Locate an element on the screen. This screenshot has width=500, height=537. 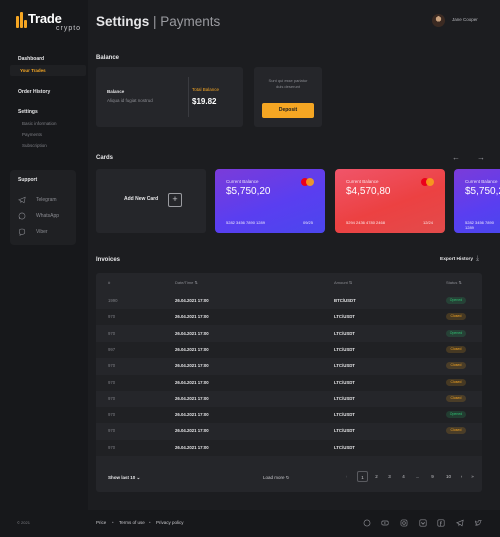
table-header: # Date/Time ⇅ Amount ⇅ Status ⇅ is located at coordinates (289, 283).